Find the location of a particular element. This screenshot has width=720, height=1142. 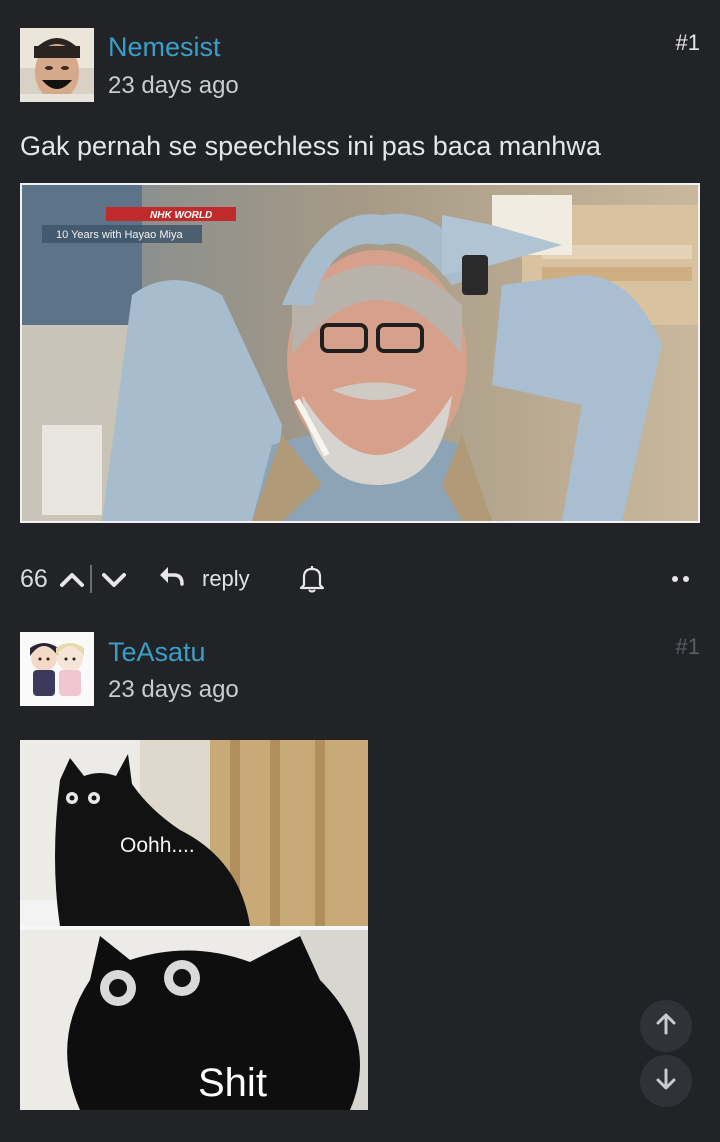

scroll-down-button is located at coordinates (666, 1081).